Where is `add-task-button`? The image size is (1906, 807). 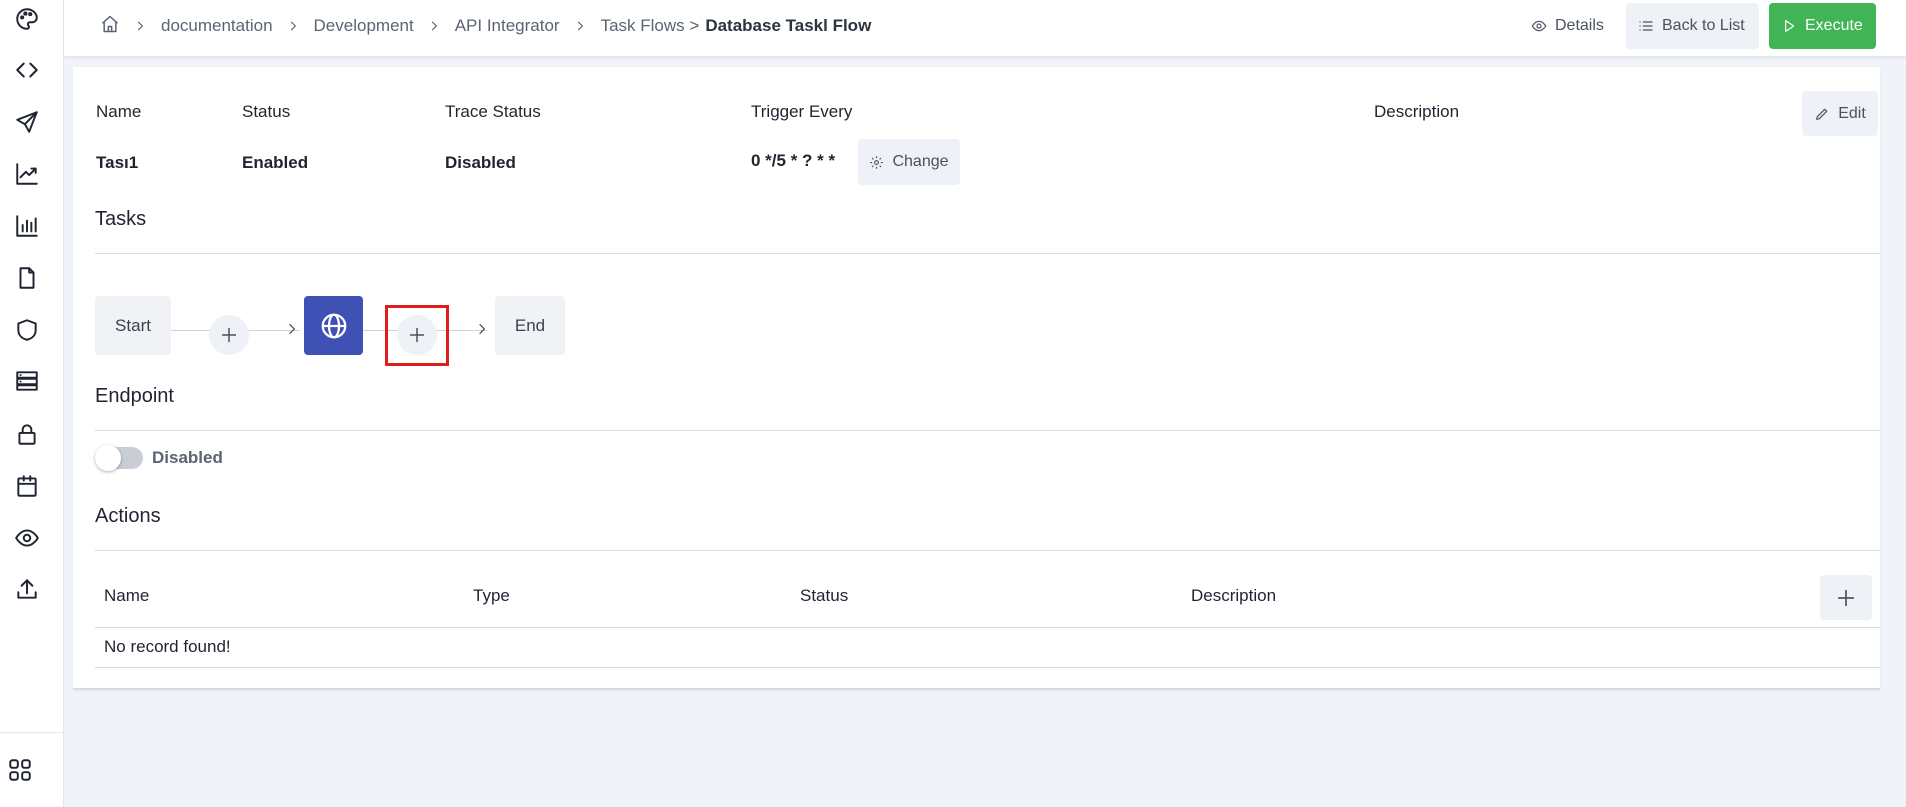
add-task-button is located at coordinates (229, 335).